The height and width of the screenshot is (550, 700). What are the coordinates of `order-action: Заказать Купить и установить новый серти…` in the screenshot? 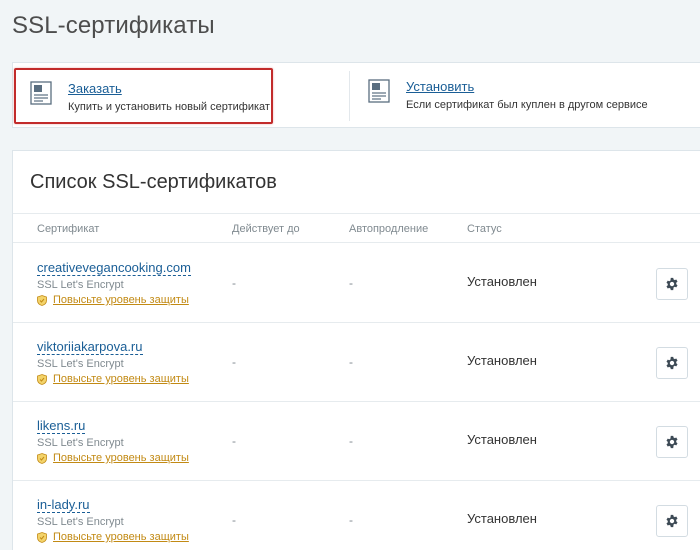 It's located at (143, 96).